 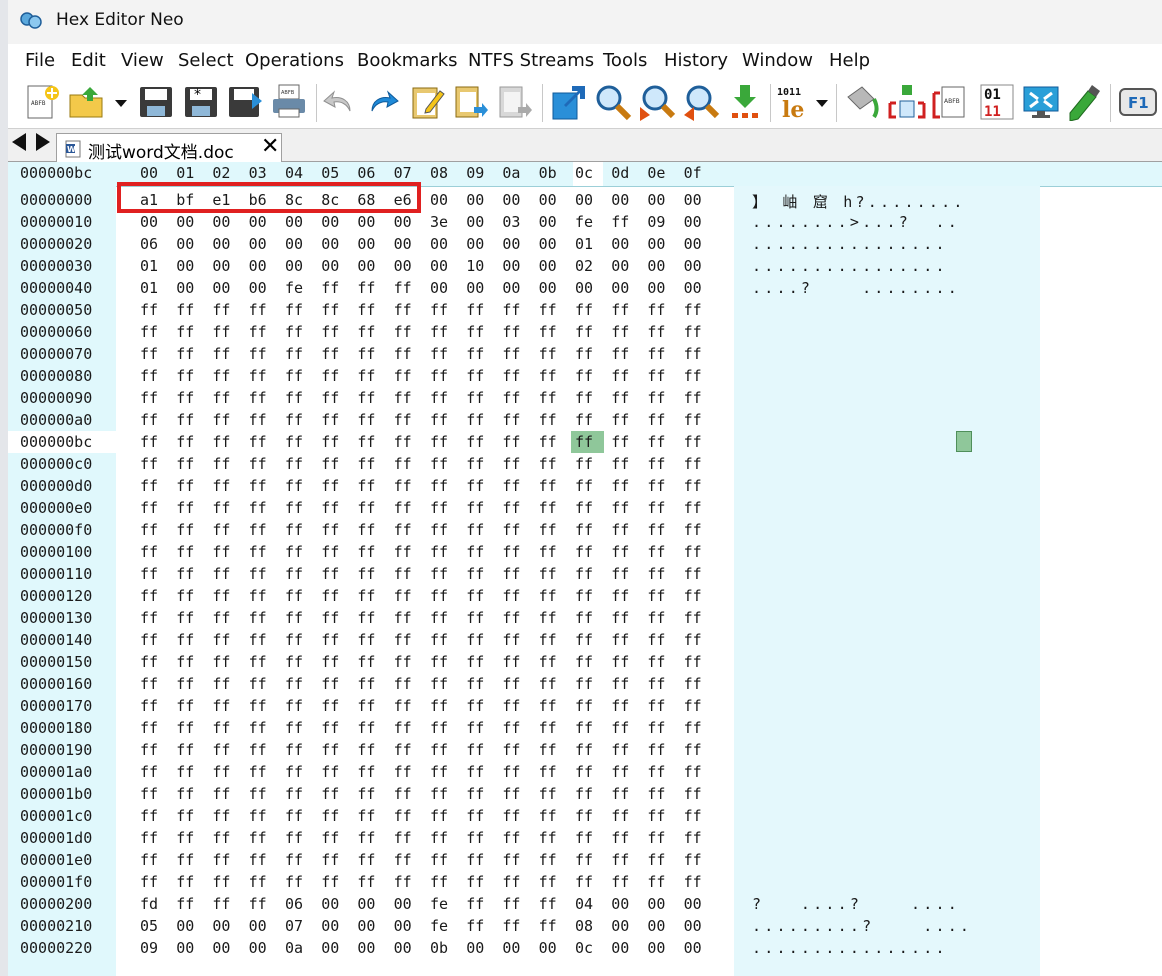 I want to click on hex-byte: 06, so click(x=294, y=904).